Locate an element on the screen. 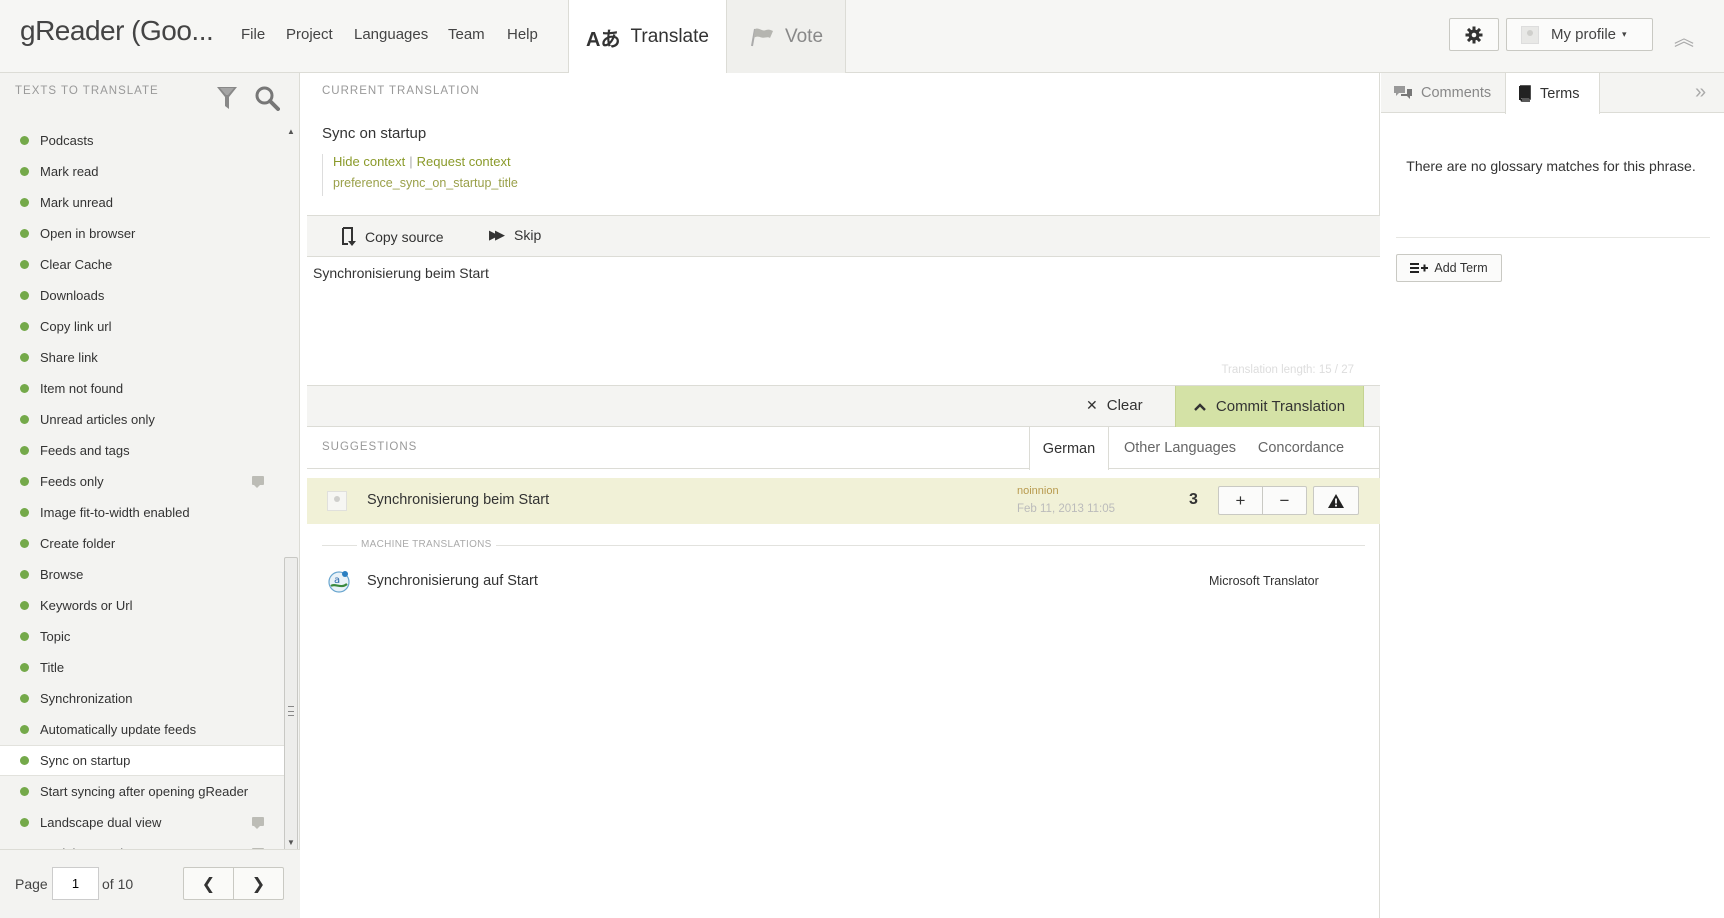  string-list-item: Podcasts is located at coordinates (142, 140).